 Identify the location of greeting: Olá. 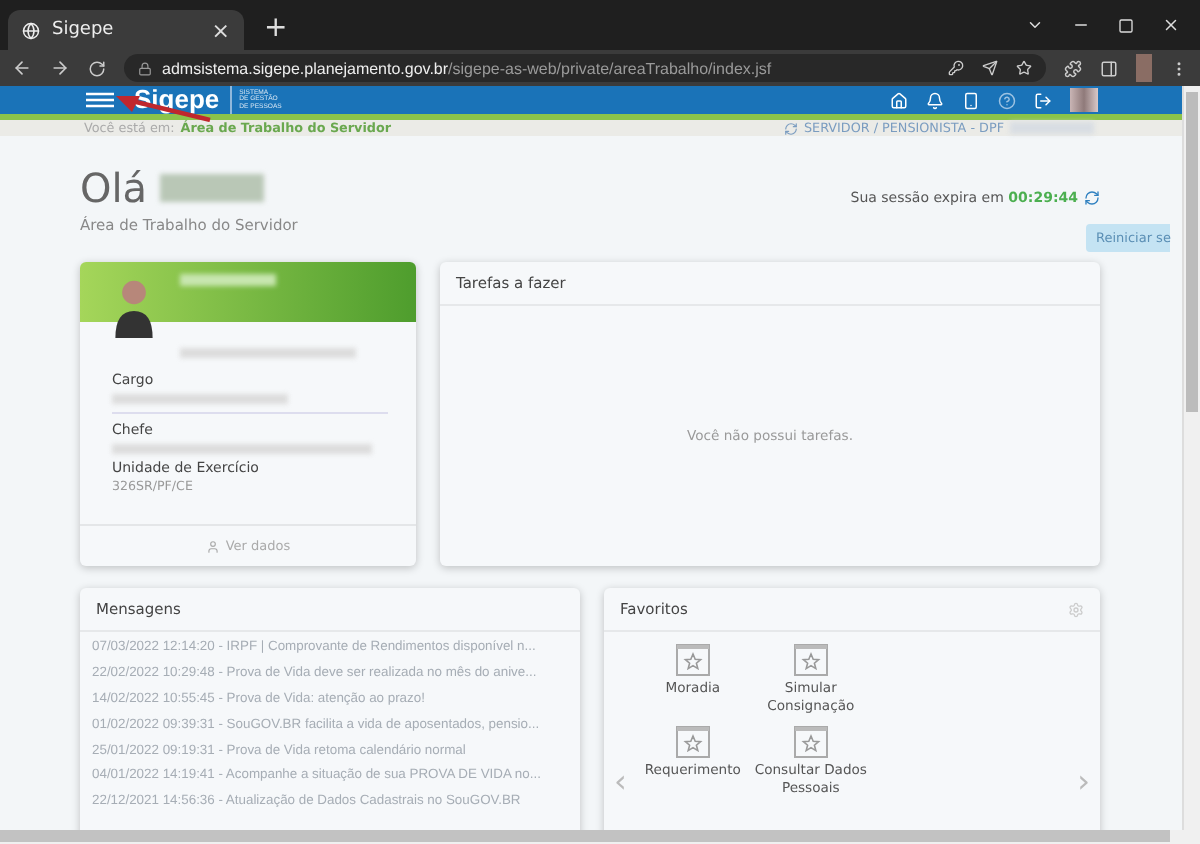
(114, 188).